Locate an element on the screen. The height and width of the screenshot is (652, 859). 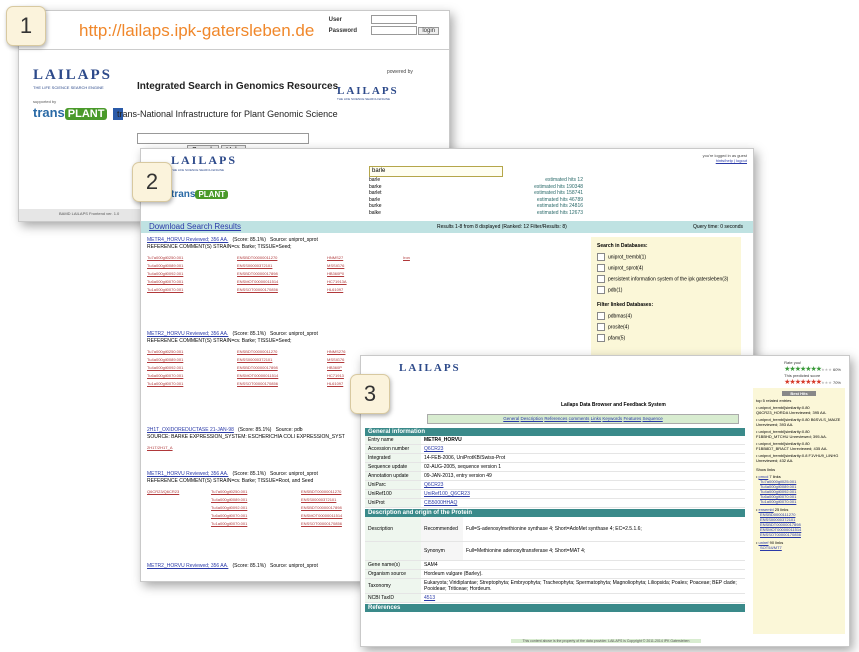
suggestion-item: balke estimated hits 12673 is located at coordinates (476, 213).